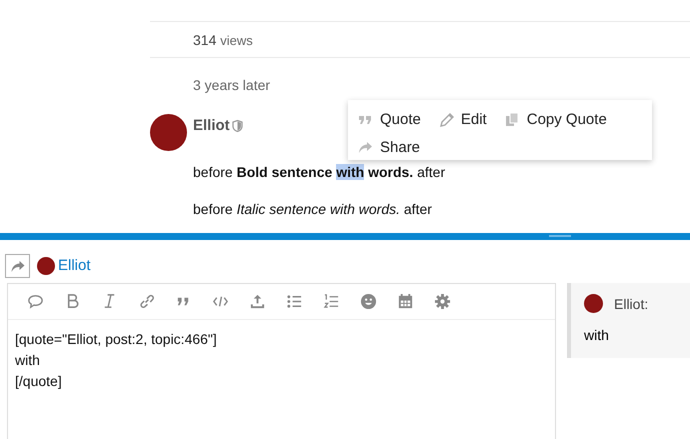 This screenshot has width=690, height=439. Describe the element at coordinates (405, 301) in the screenshot. I see `calendar-icon` at that location.